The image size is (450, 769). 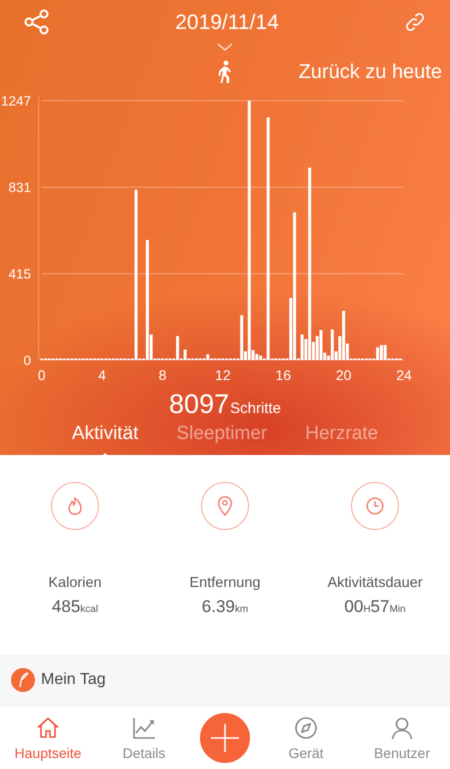 What do you see at coordinates (162, 374) in the screenshot?
I see `x-axis-label: 8` at bounding box center [162, 374].